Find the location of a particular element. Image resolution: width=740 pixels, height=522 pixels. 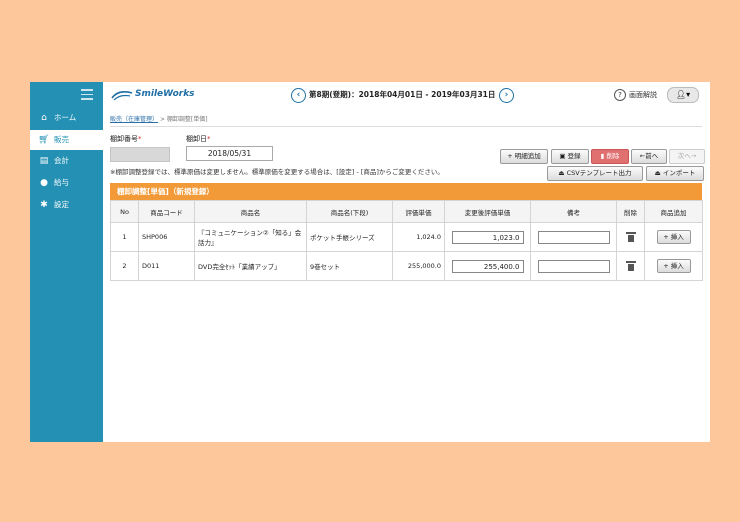

user-icon: 👤︎▾ is located at coordinates (683, 94).